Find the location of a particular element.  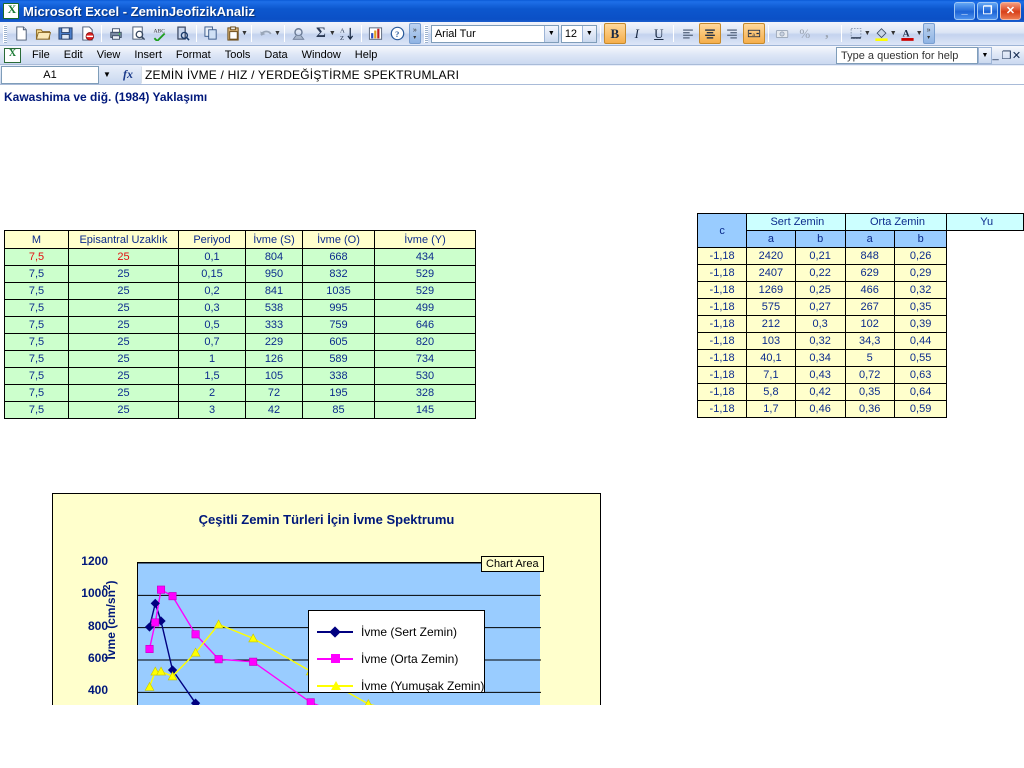

cell: 195 is located at coordinates (338, 393).